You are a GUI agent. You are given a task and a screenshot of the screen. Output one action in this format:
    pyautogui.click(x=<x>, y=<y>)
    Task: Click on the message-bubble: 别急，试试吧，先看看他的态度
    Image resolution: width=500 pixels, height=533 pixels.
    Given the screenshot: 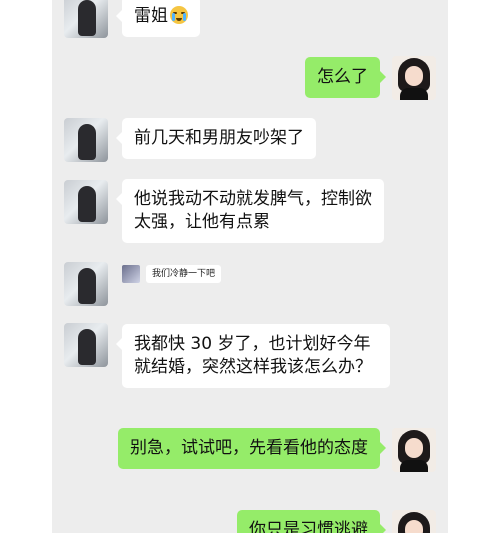 What is the action you would take?
    pyautogui.click(x=252, y=448)
    